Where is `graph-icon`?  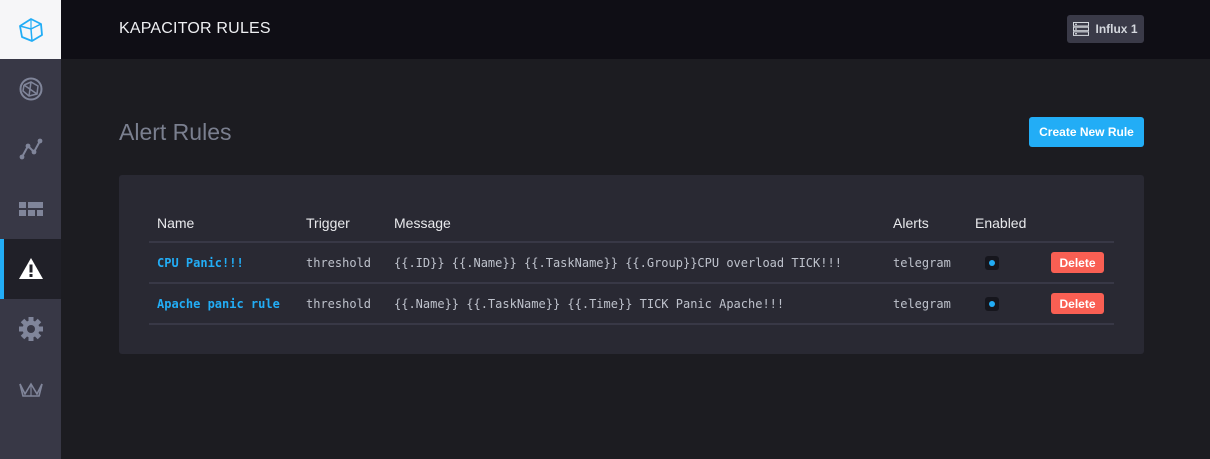 graph-icon is located at coordinates (30, 149).